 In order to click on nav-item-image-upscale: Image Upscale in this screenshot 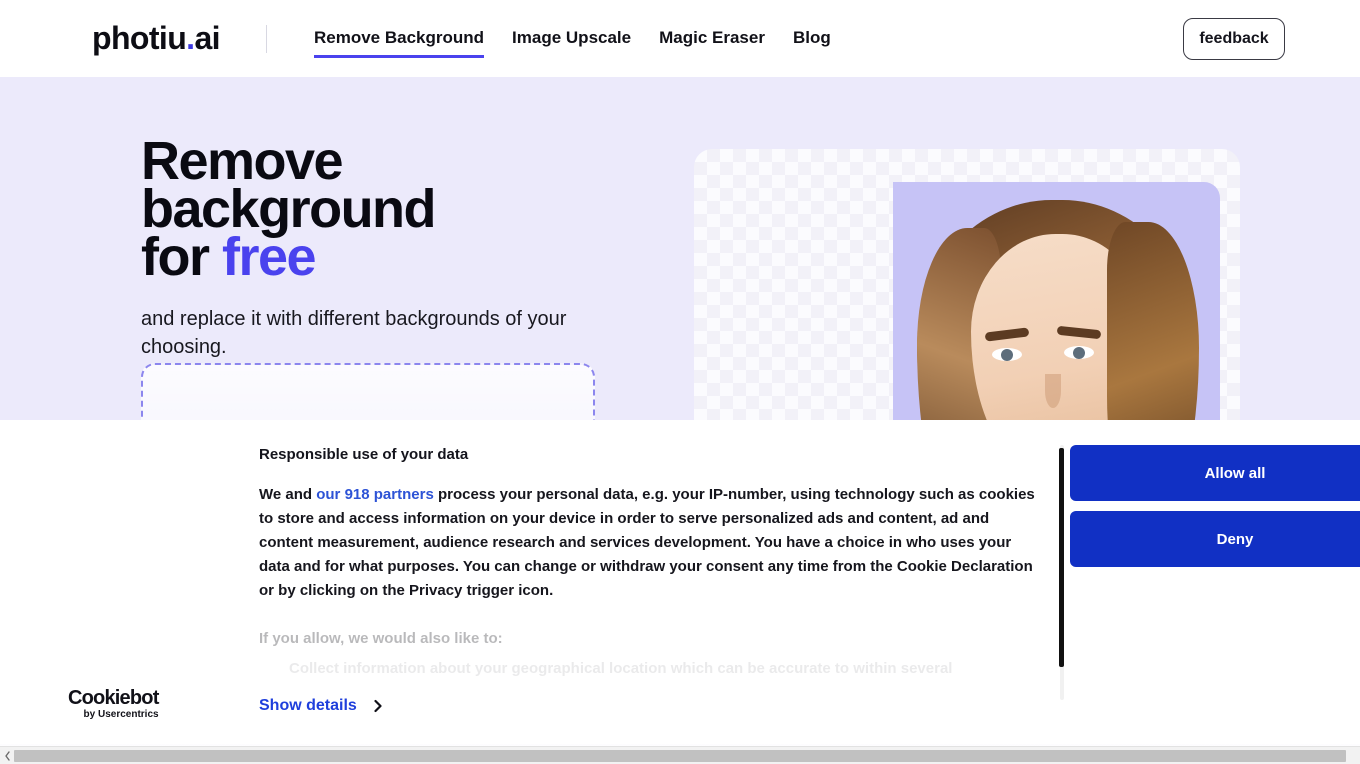, I will do `click(571, 42)`.